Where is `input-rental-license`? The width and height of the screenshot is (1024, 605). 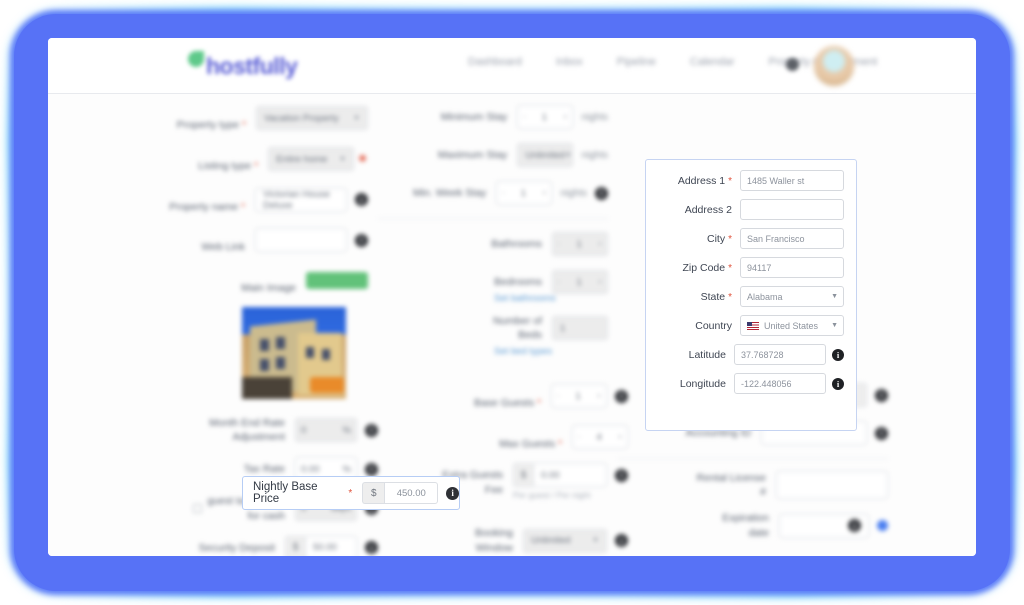 input-rental-license is located at coordinates (832, 485).